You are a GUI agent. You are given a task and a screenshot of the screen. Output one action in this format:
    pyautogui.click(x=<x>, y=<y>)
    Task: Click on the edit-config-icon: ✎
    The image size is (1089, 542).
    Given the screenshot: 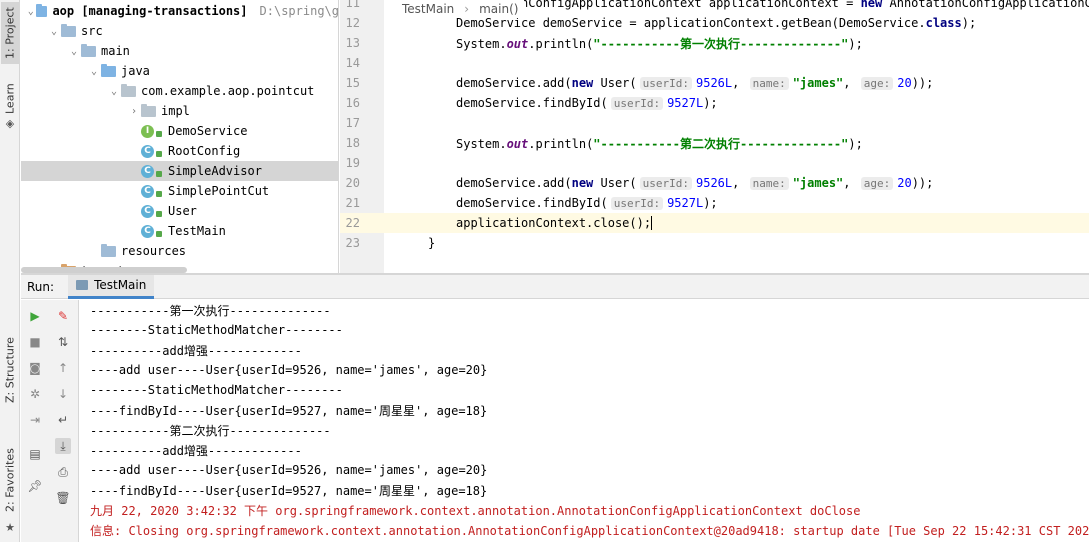 What is the action you would take?
    pyautogui.click(x=63, y=316)
    